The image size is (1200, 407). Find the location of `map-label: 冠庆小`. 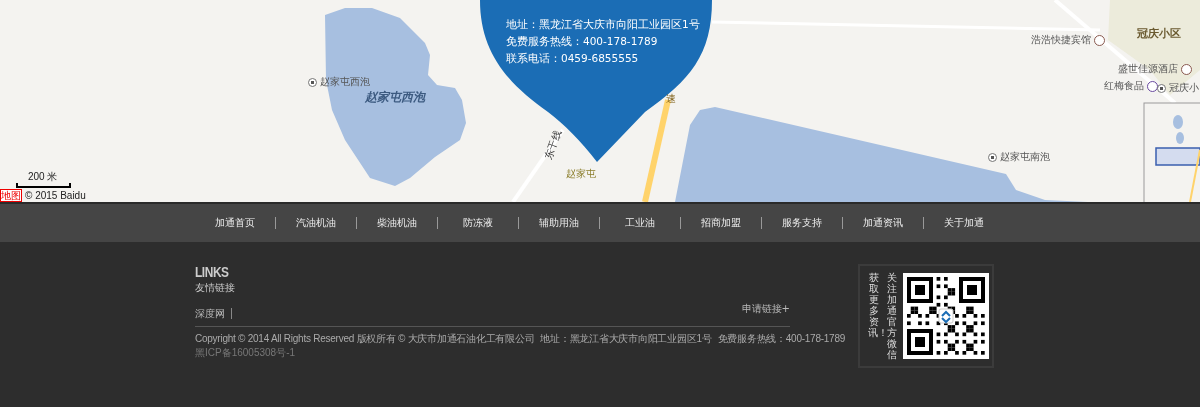

map-label: 冠庆小 is located at coordinates (1184, 88).